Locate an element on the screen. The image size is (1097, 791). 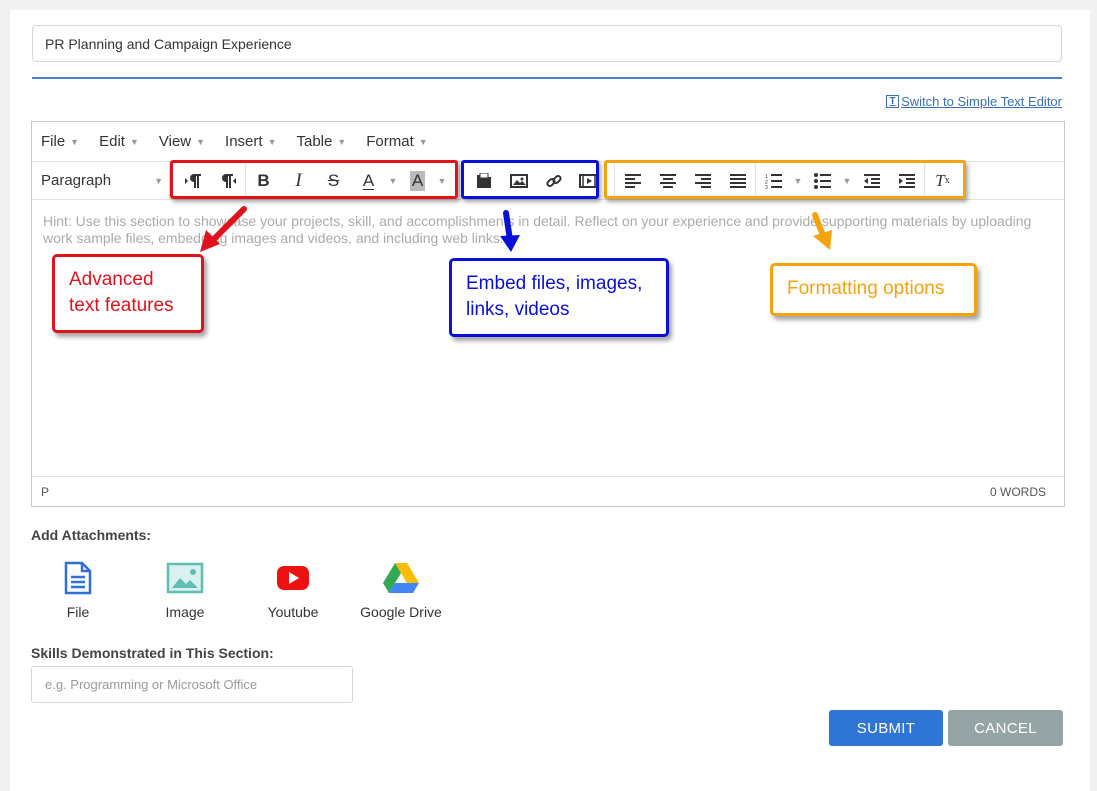
cancel-button: CANCEL is located at coordinates (1005, 728).